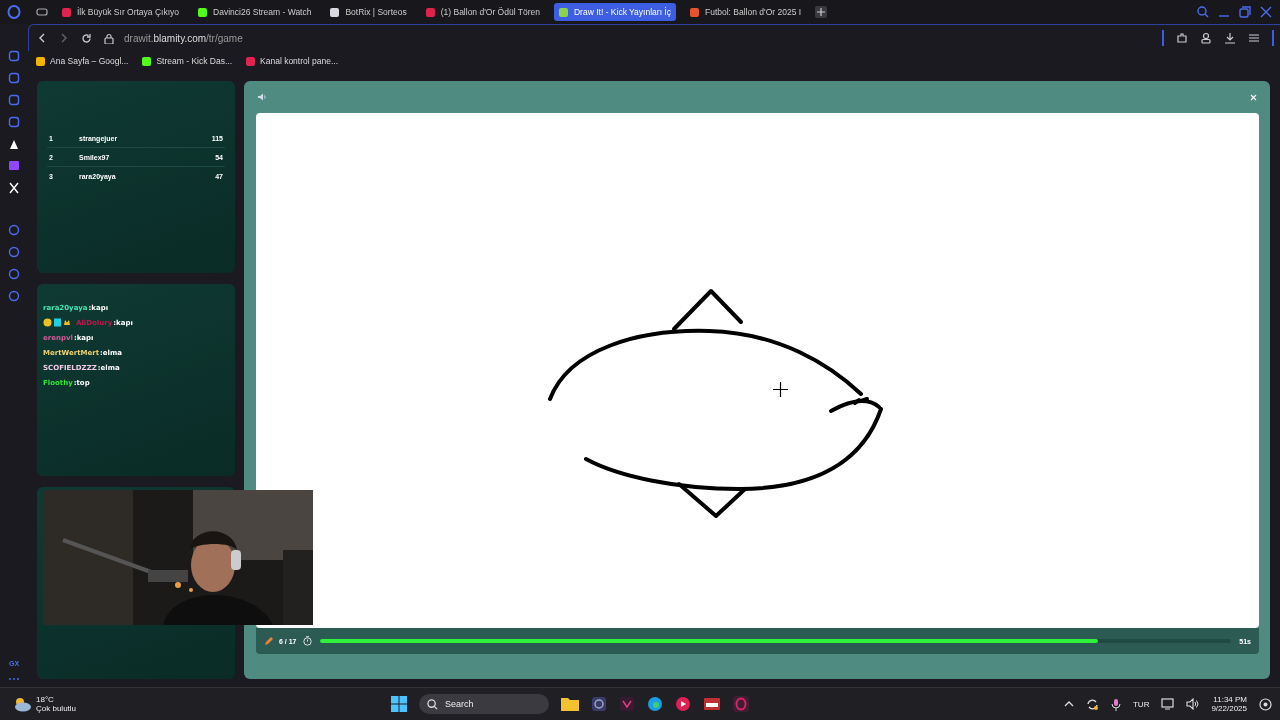 This screenshot has width=1280, height=720. What do you see at coordinates (22, 704) in the screenshot?
I see `weather-icon` at bounding box center [22, 704].